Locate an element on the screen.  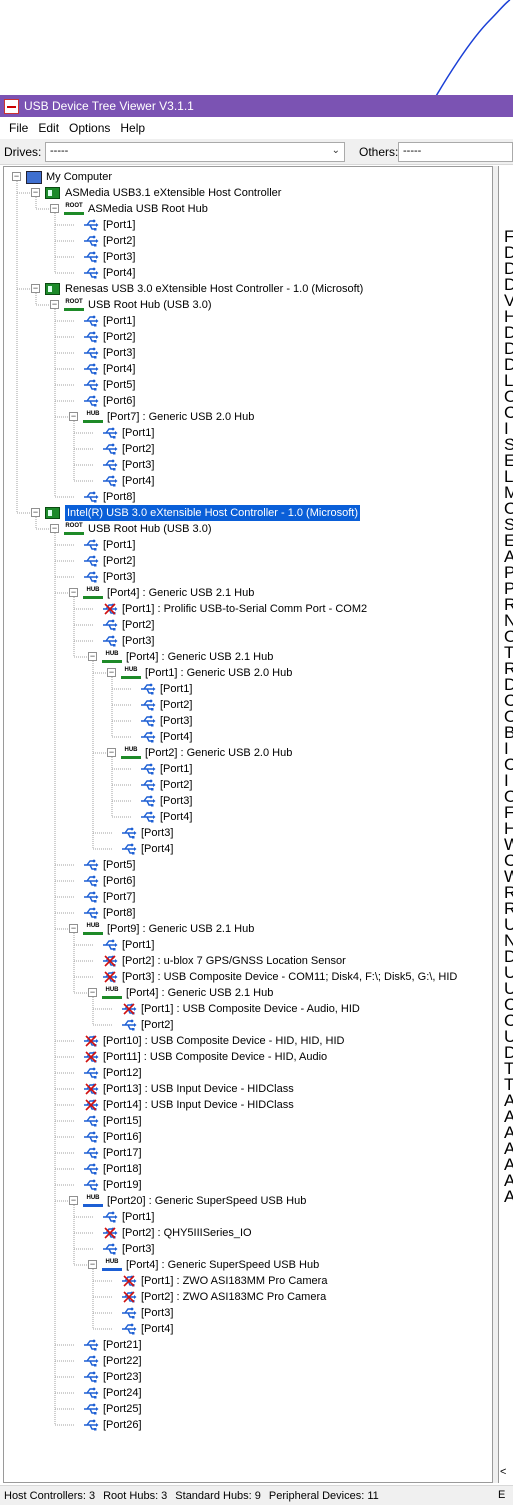
status-host-controllers: Host Controllers: 3 is located at coordinates (50, 1495).